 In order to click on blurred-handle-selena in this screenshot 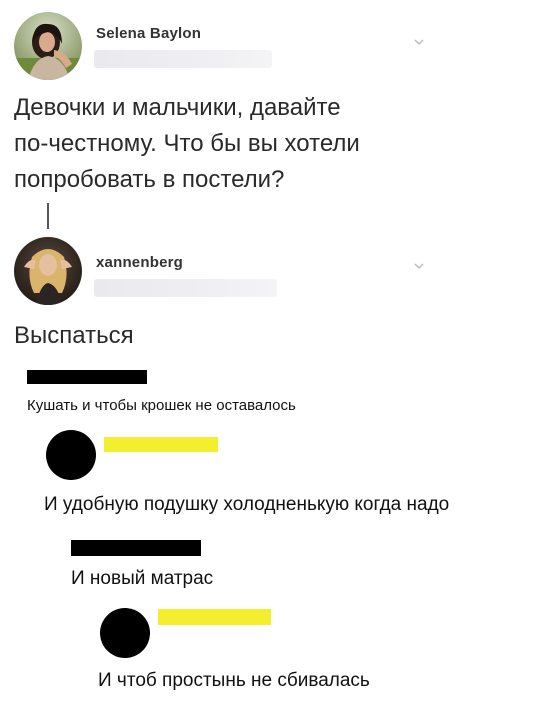, I will do `click(183, 59)`.